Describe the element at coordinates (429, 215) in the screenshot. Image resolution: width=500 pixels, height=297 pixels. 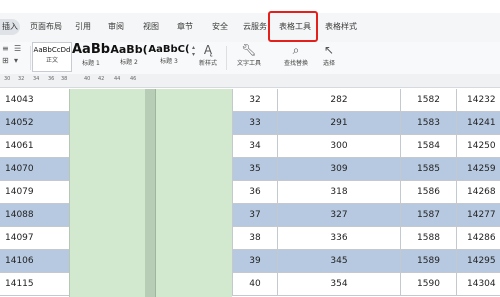
I see `table-cell: 1587` at that location.